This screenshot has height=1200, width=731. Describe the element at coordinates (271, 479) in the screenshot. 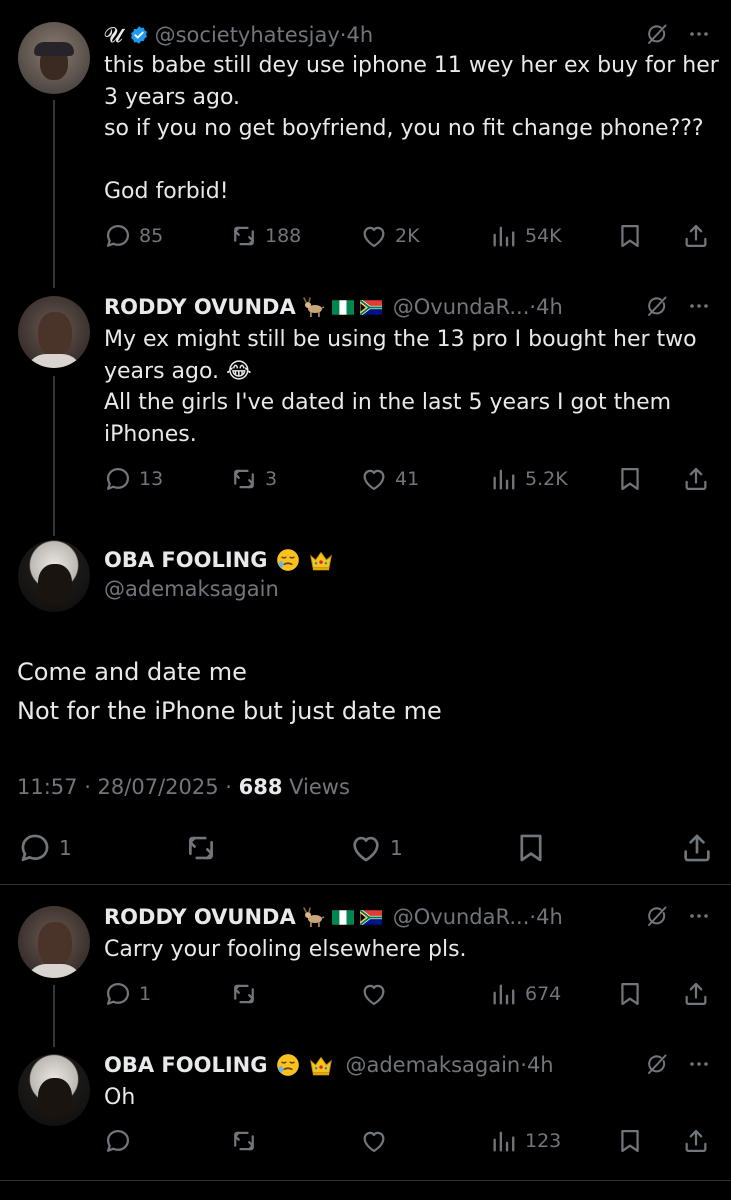

I see `repost-count: 3` at that location.